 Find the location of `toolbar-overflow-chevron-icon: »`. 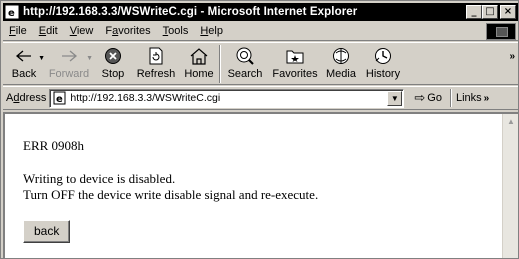

toolbar-overflow-chevron-icon: » is located at coordinates (512, 56).